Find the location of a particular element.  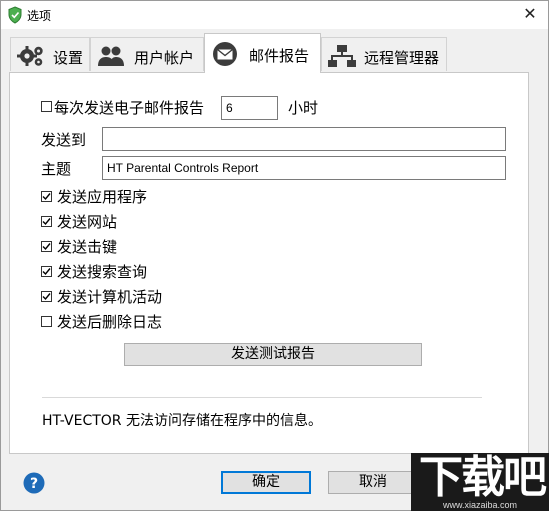

send-websites-label: 发送网站 is located at coordinates (87, 222).